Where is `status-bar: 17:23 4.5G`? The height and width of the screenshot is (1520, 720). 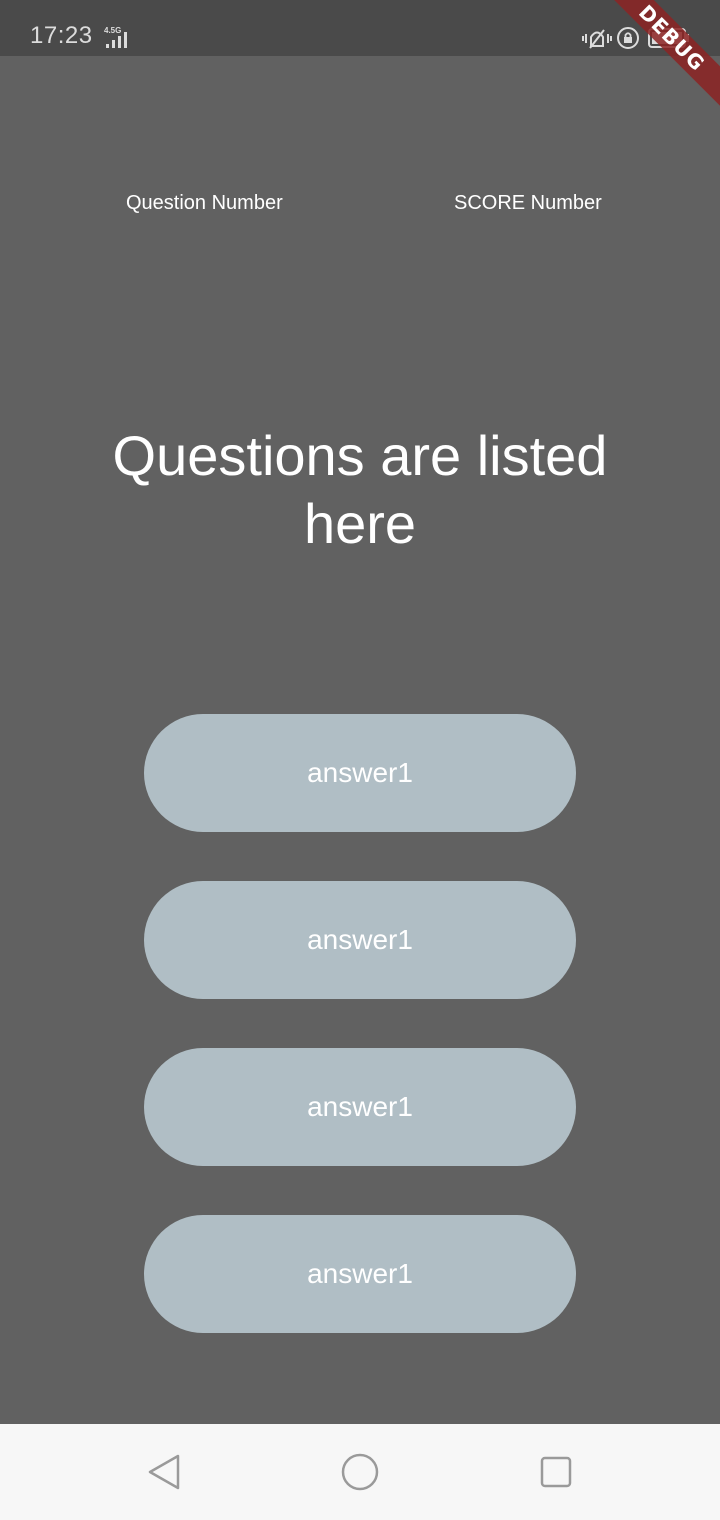
status-bar: 17:23 4.5G is located at coordinates (360, 28).